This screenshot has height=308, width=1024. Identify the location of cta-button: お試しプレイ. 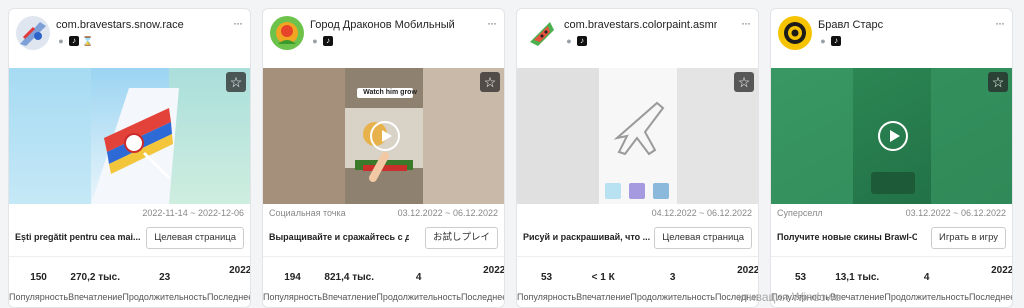
(461, 238).